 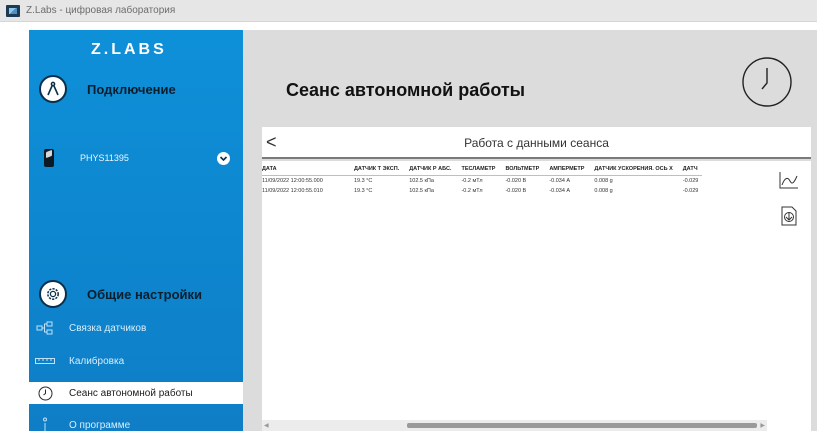 I want to click on device-icon, so click(x=49, y=158).